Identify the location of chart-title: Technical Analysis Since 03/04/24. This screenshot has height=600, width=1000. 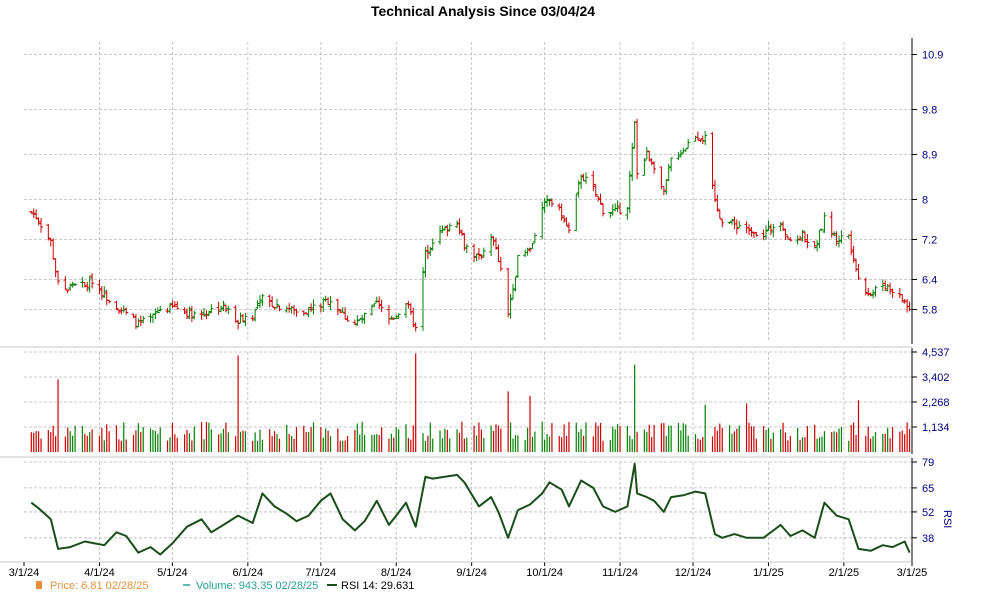
(483, 11).